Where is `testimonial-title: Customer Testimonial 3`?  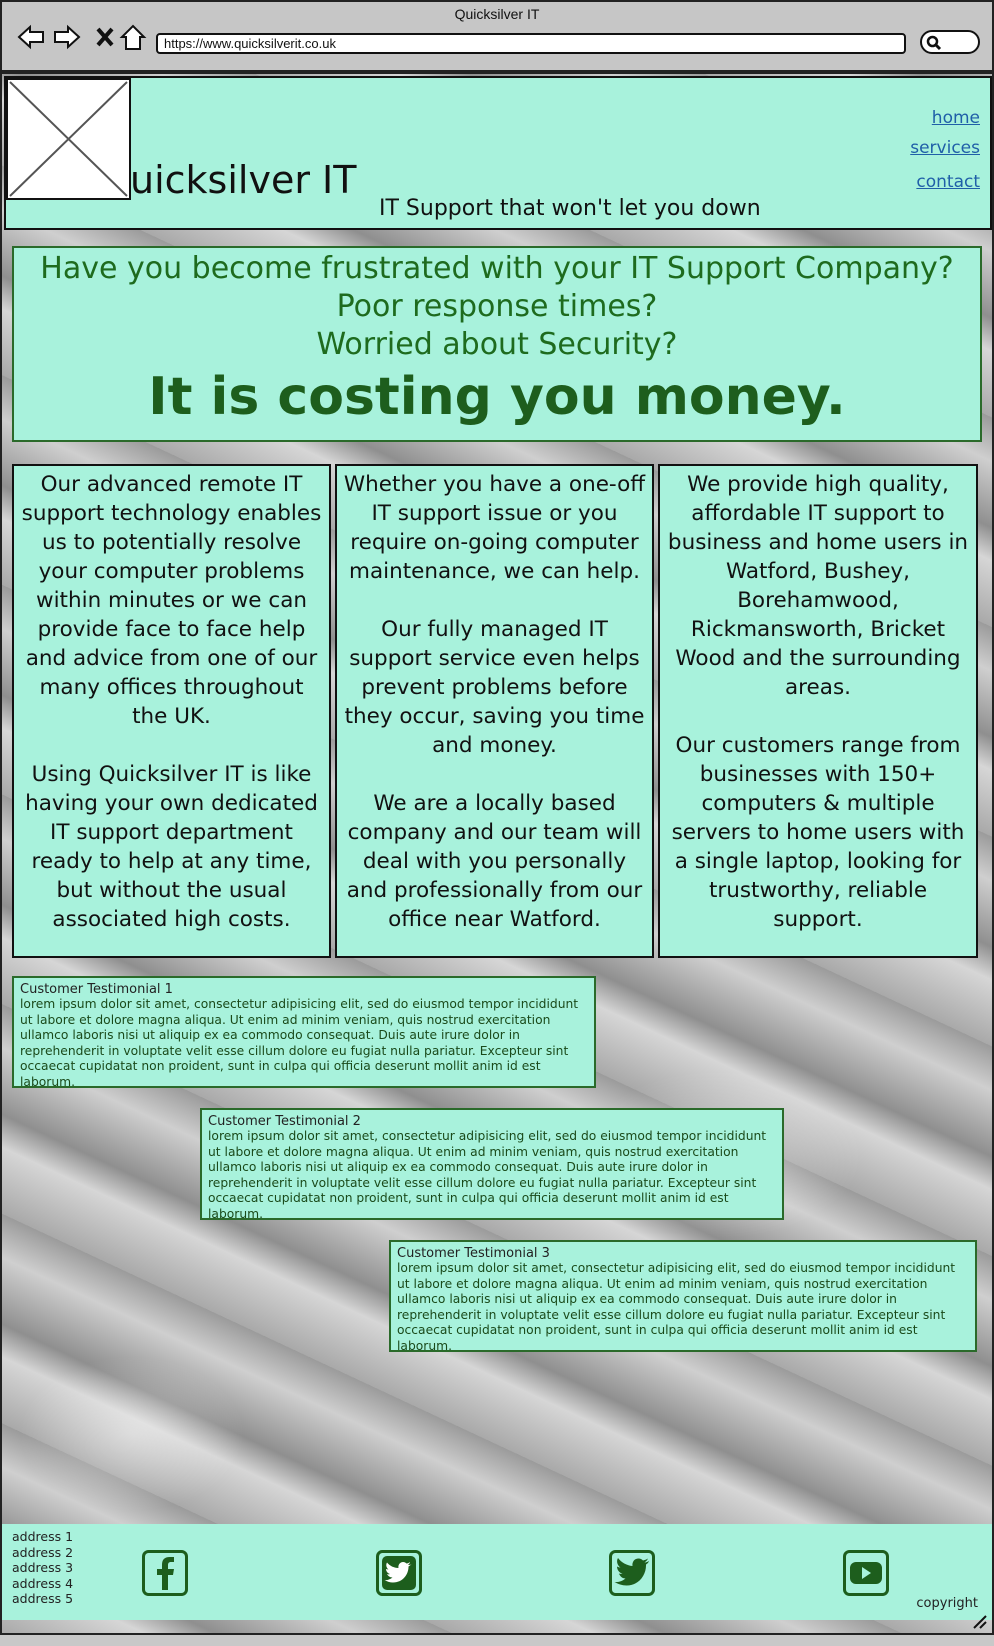
testimonial-title: Customer Testimonial 3 is located at coordinates (473, 1253).